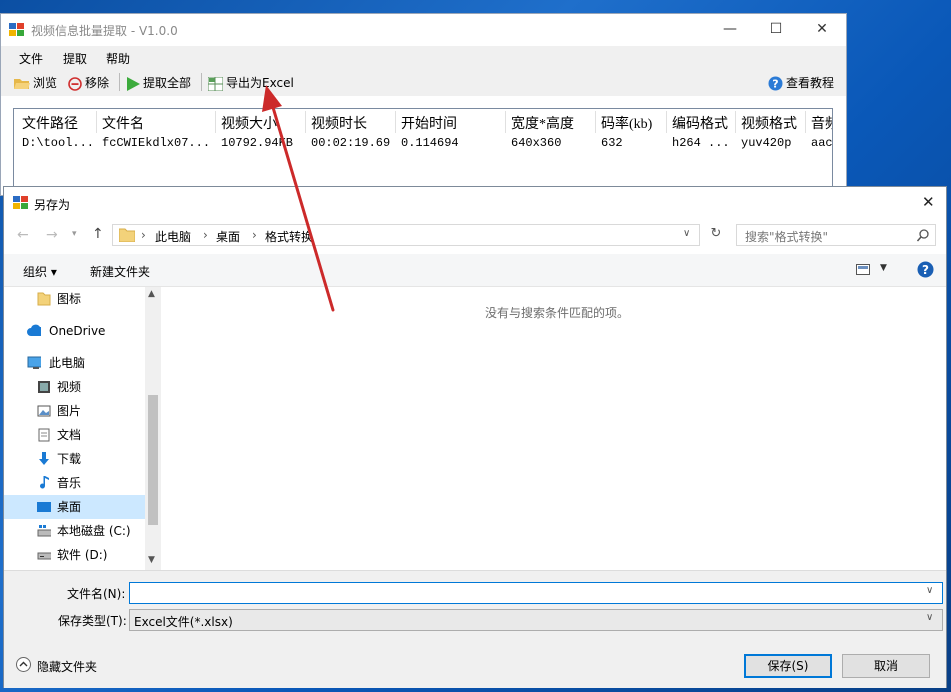  Describe the element at coordinates (44, 387) in the screenshot. I see `video-icon` at that location.